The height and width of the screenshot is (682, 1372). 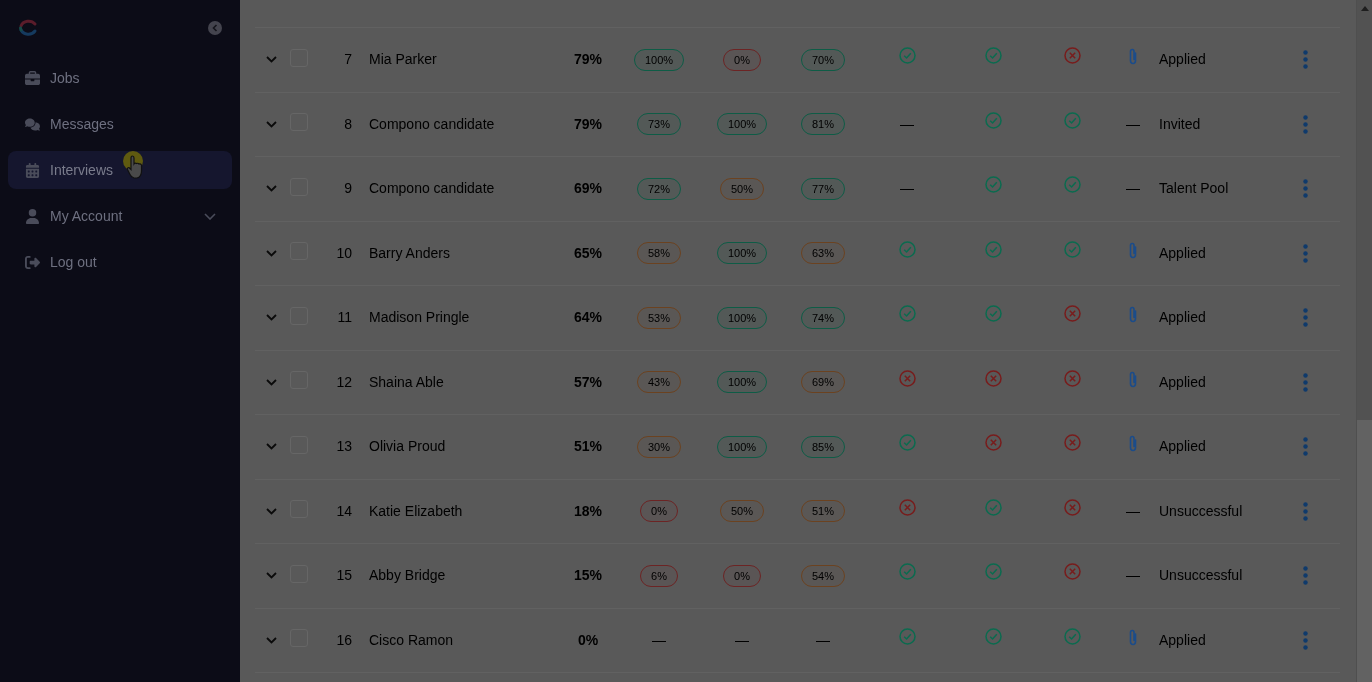 What do you see at coordinates (344, 447) in the screenshot?
I see `row-number: 13` at bounding box center [344, 447].